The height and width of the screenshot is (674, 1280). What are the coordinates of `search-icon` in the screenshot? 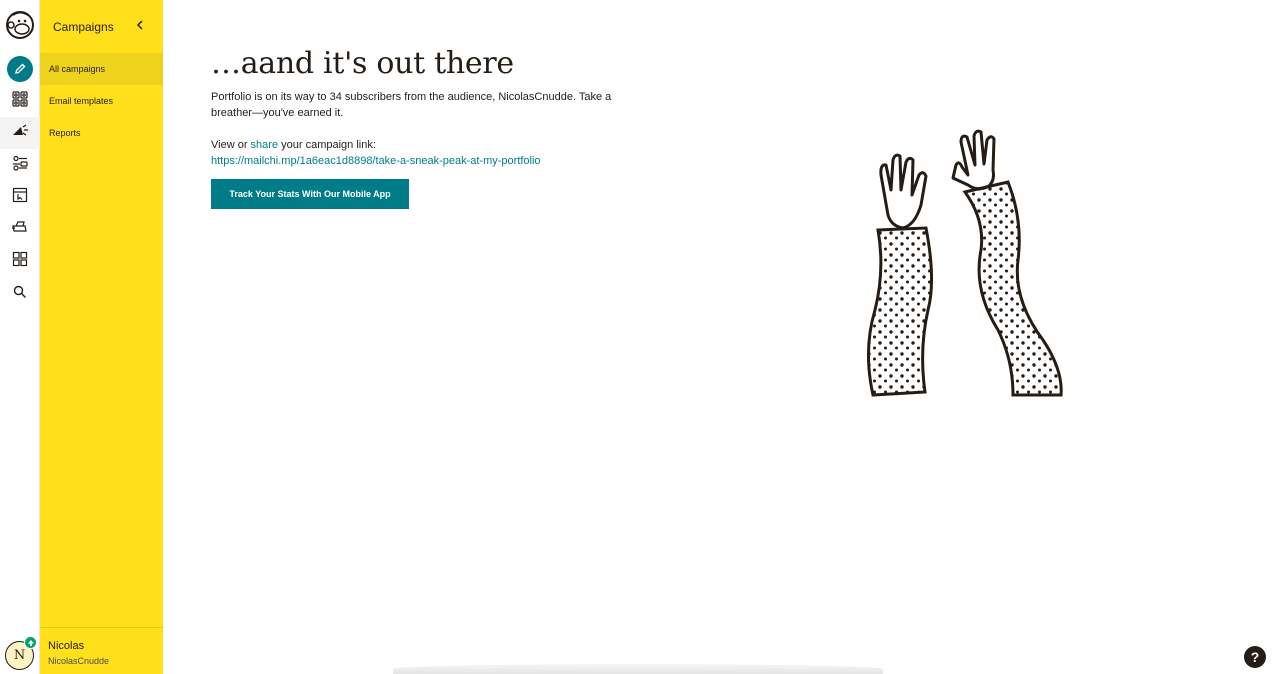 It's located at (20, 294).